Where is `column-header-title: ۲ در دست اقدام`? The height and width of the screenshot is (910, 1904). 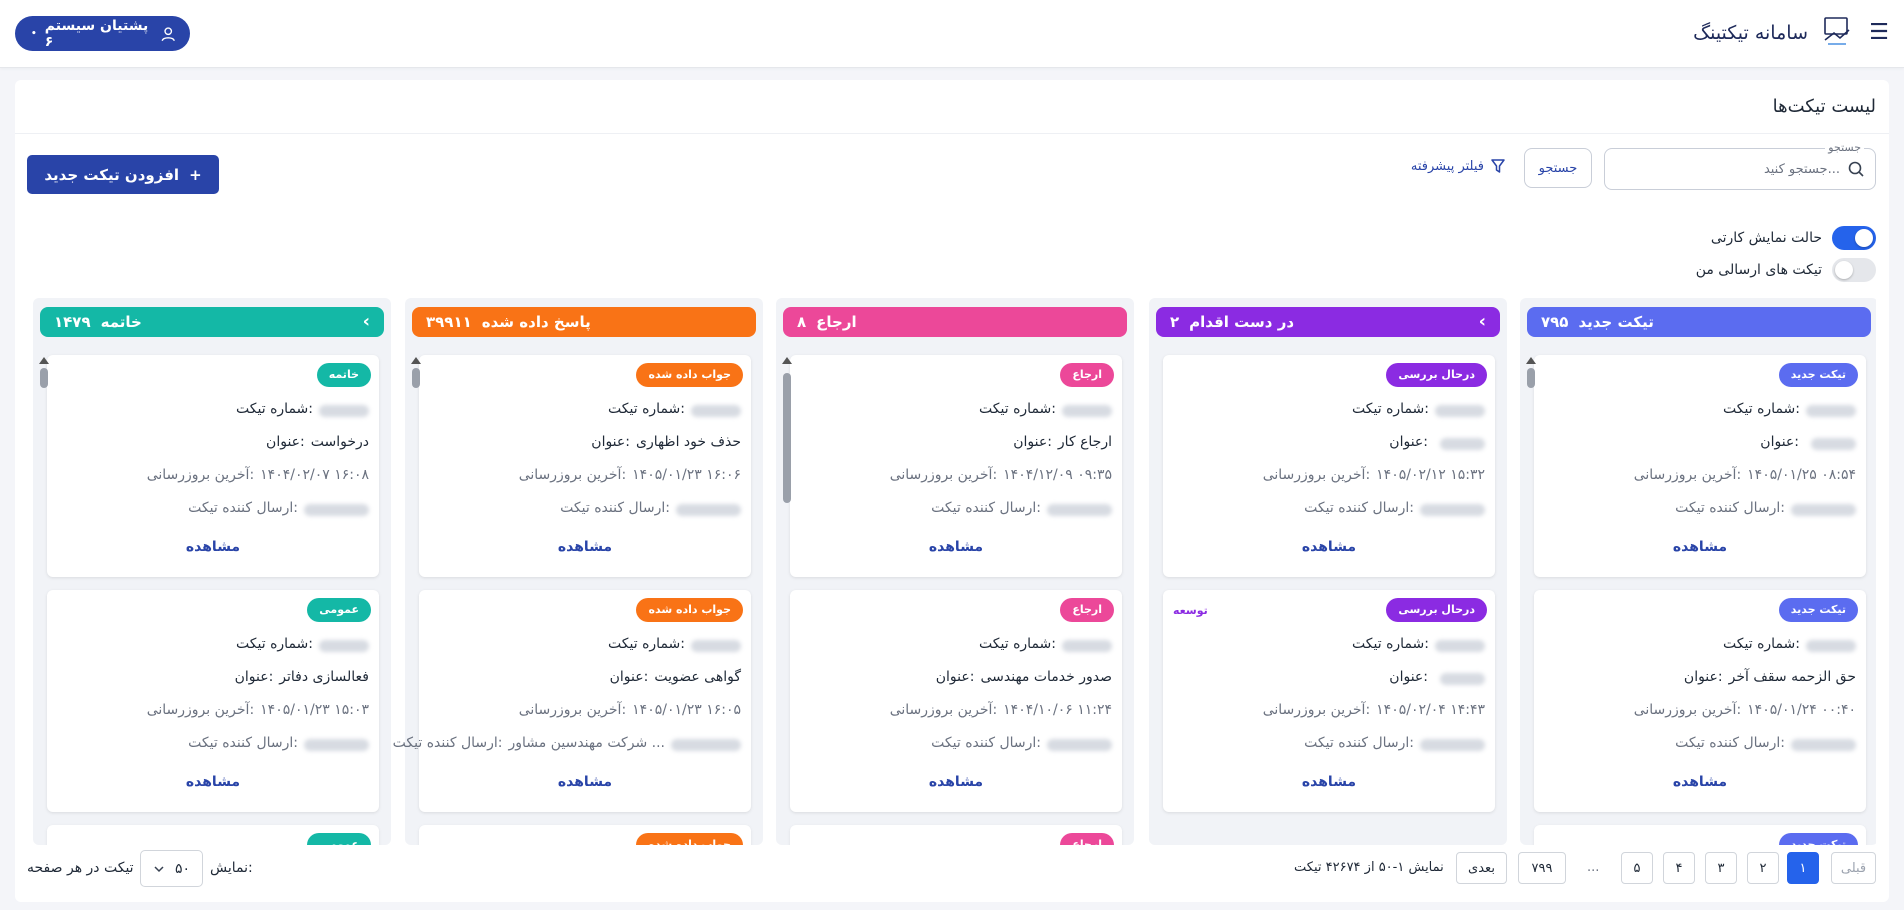
column-header-title: ۲ در دست اقدام is located at coordinates (1232, 322).